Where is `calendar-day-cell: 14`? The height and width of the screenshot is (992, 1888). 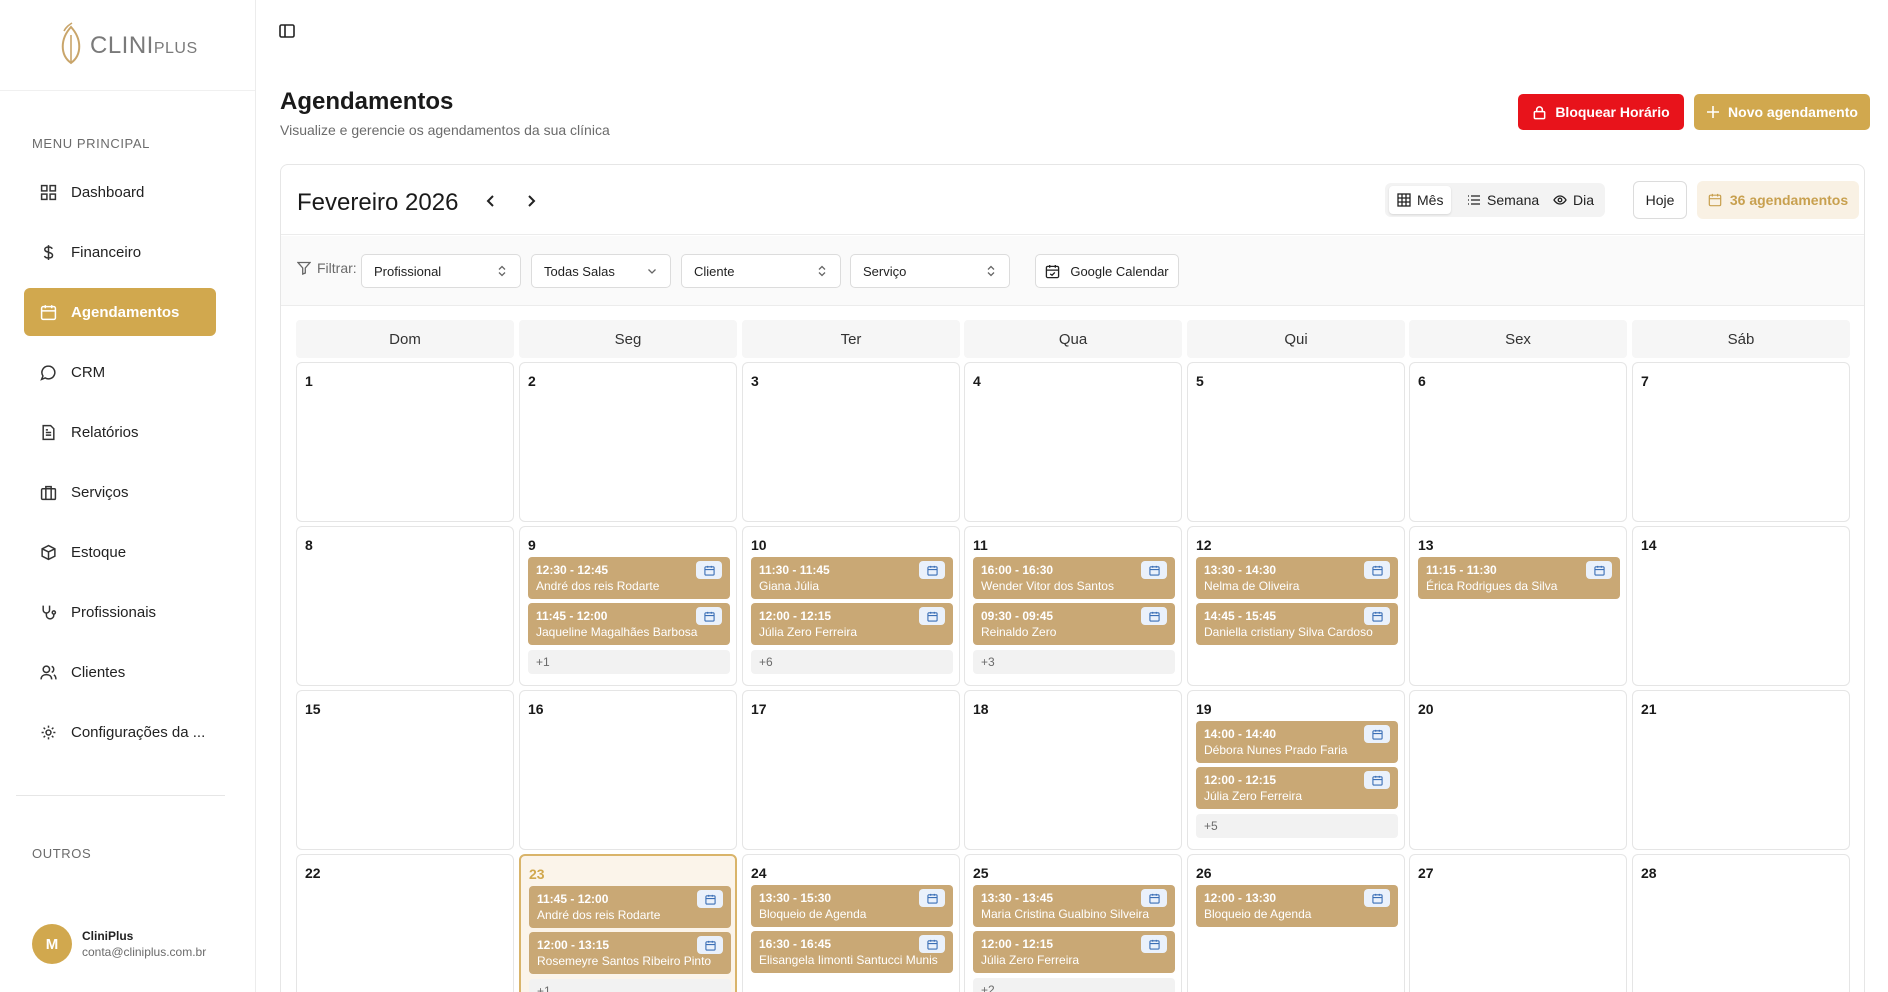
calendar-day-cell: 14 is located at coordinates (1741, 606).